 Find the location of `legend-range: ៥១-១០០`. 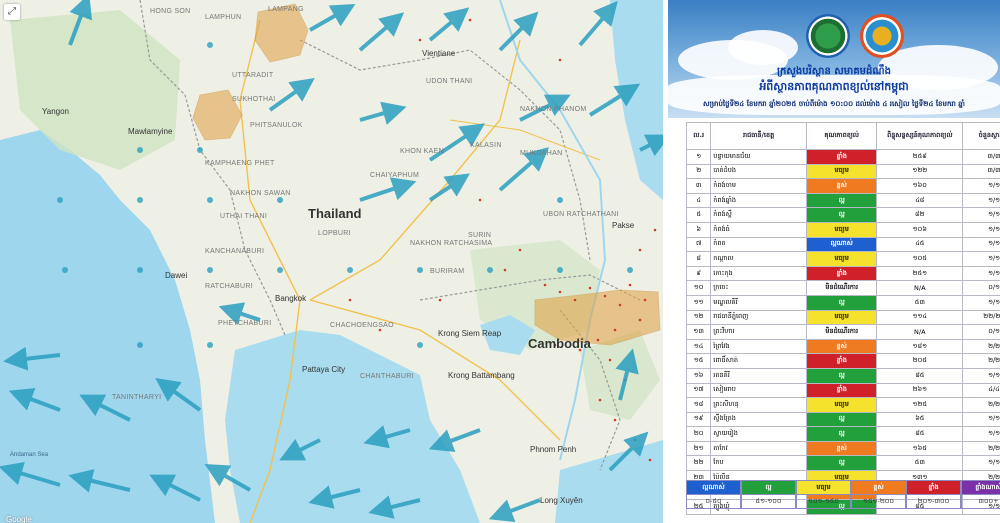

legend-range: ៥១-១០០ is located at coordinates (768, 502).